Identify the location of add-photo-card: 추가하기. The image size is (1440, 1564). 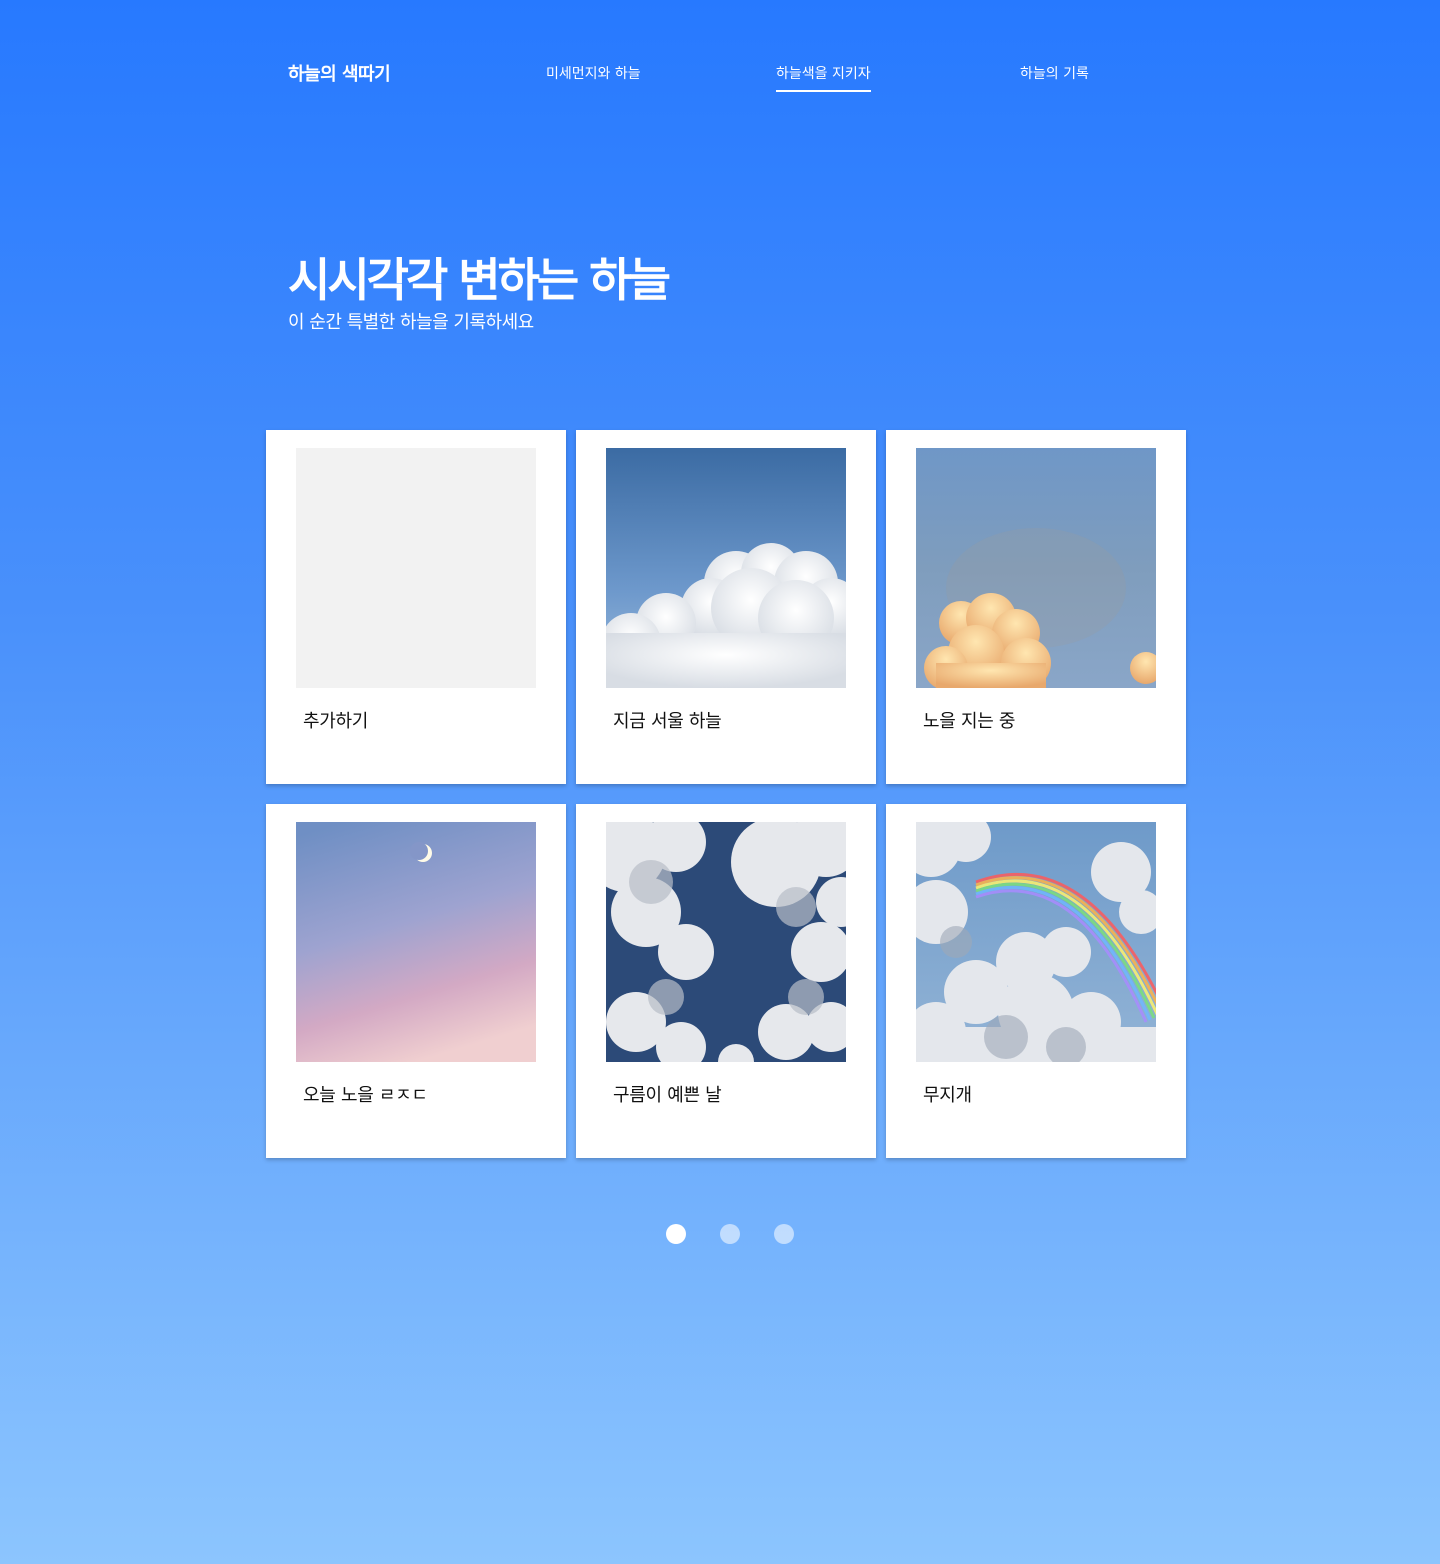
(416, 607).